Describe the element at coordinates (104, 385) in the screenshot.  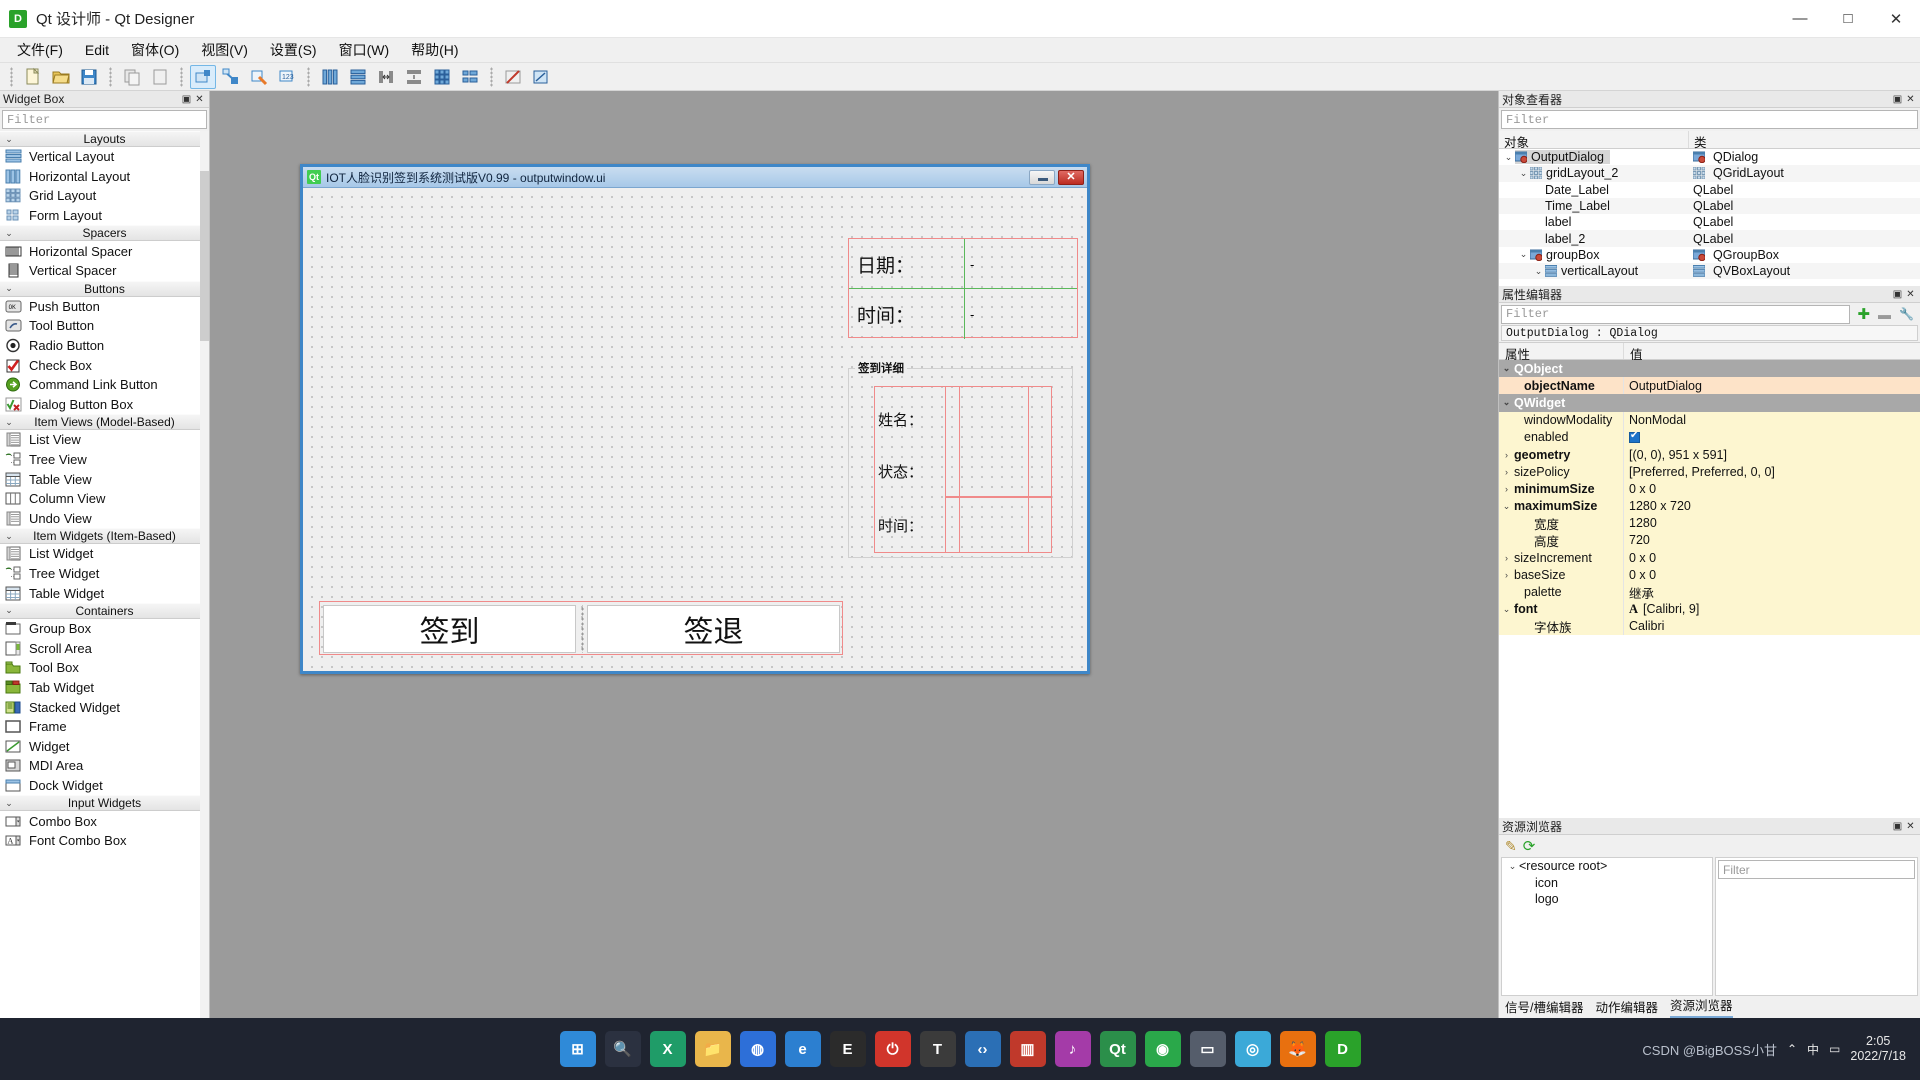
I see `widget-box-item-command-link-button: Command Link Button` at that location.